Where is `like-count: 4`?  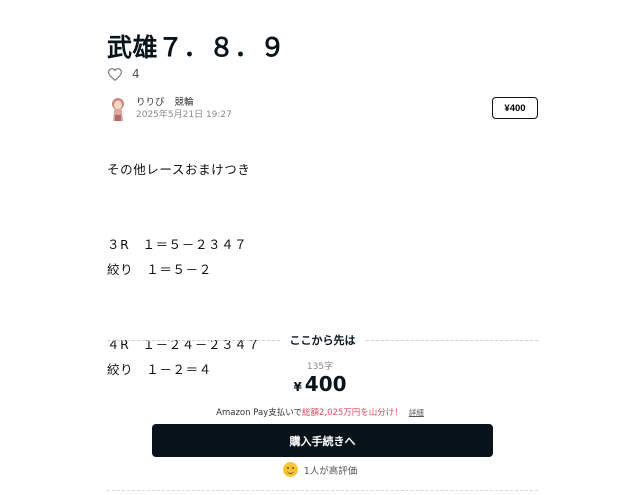 like-count: 4 is located at coordinates (136, 74).